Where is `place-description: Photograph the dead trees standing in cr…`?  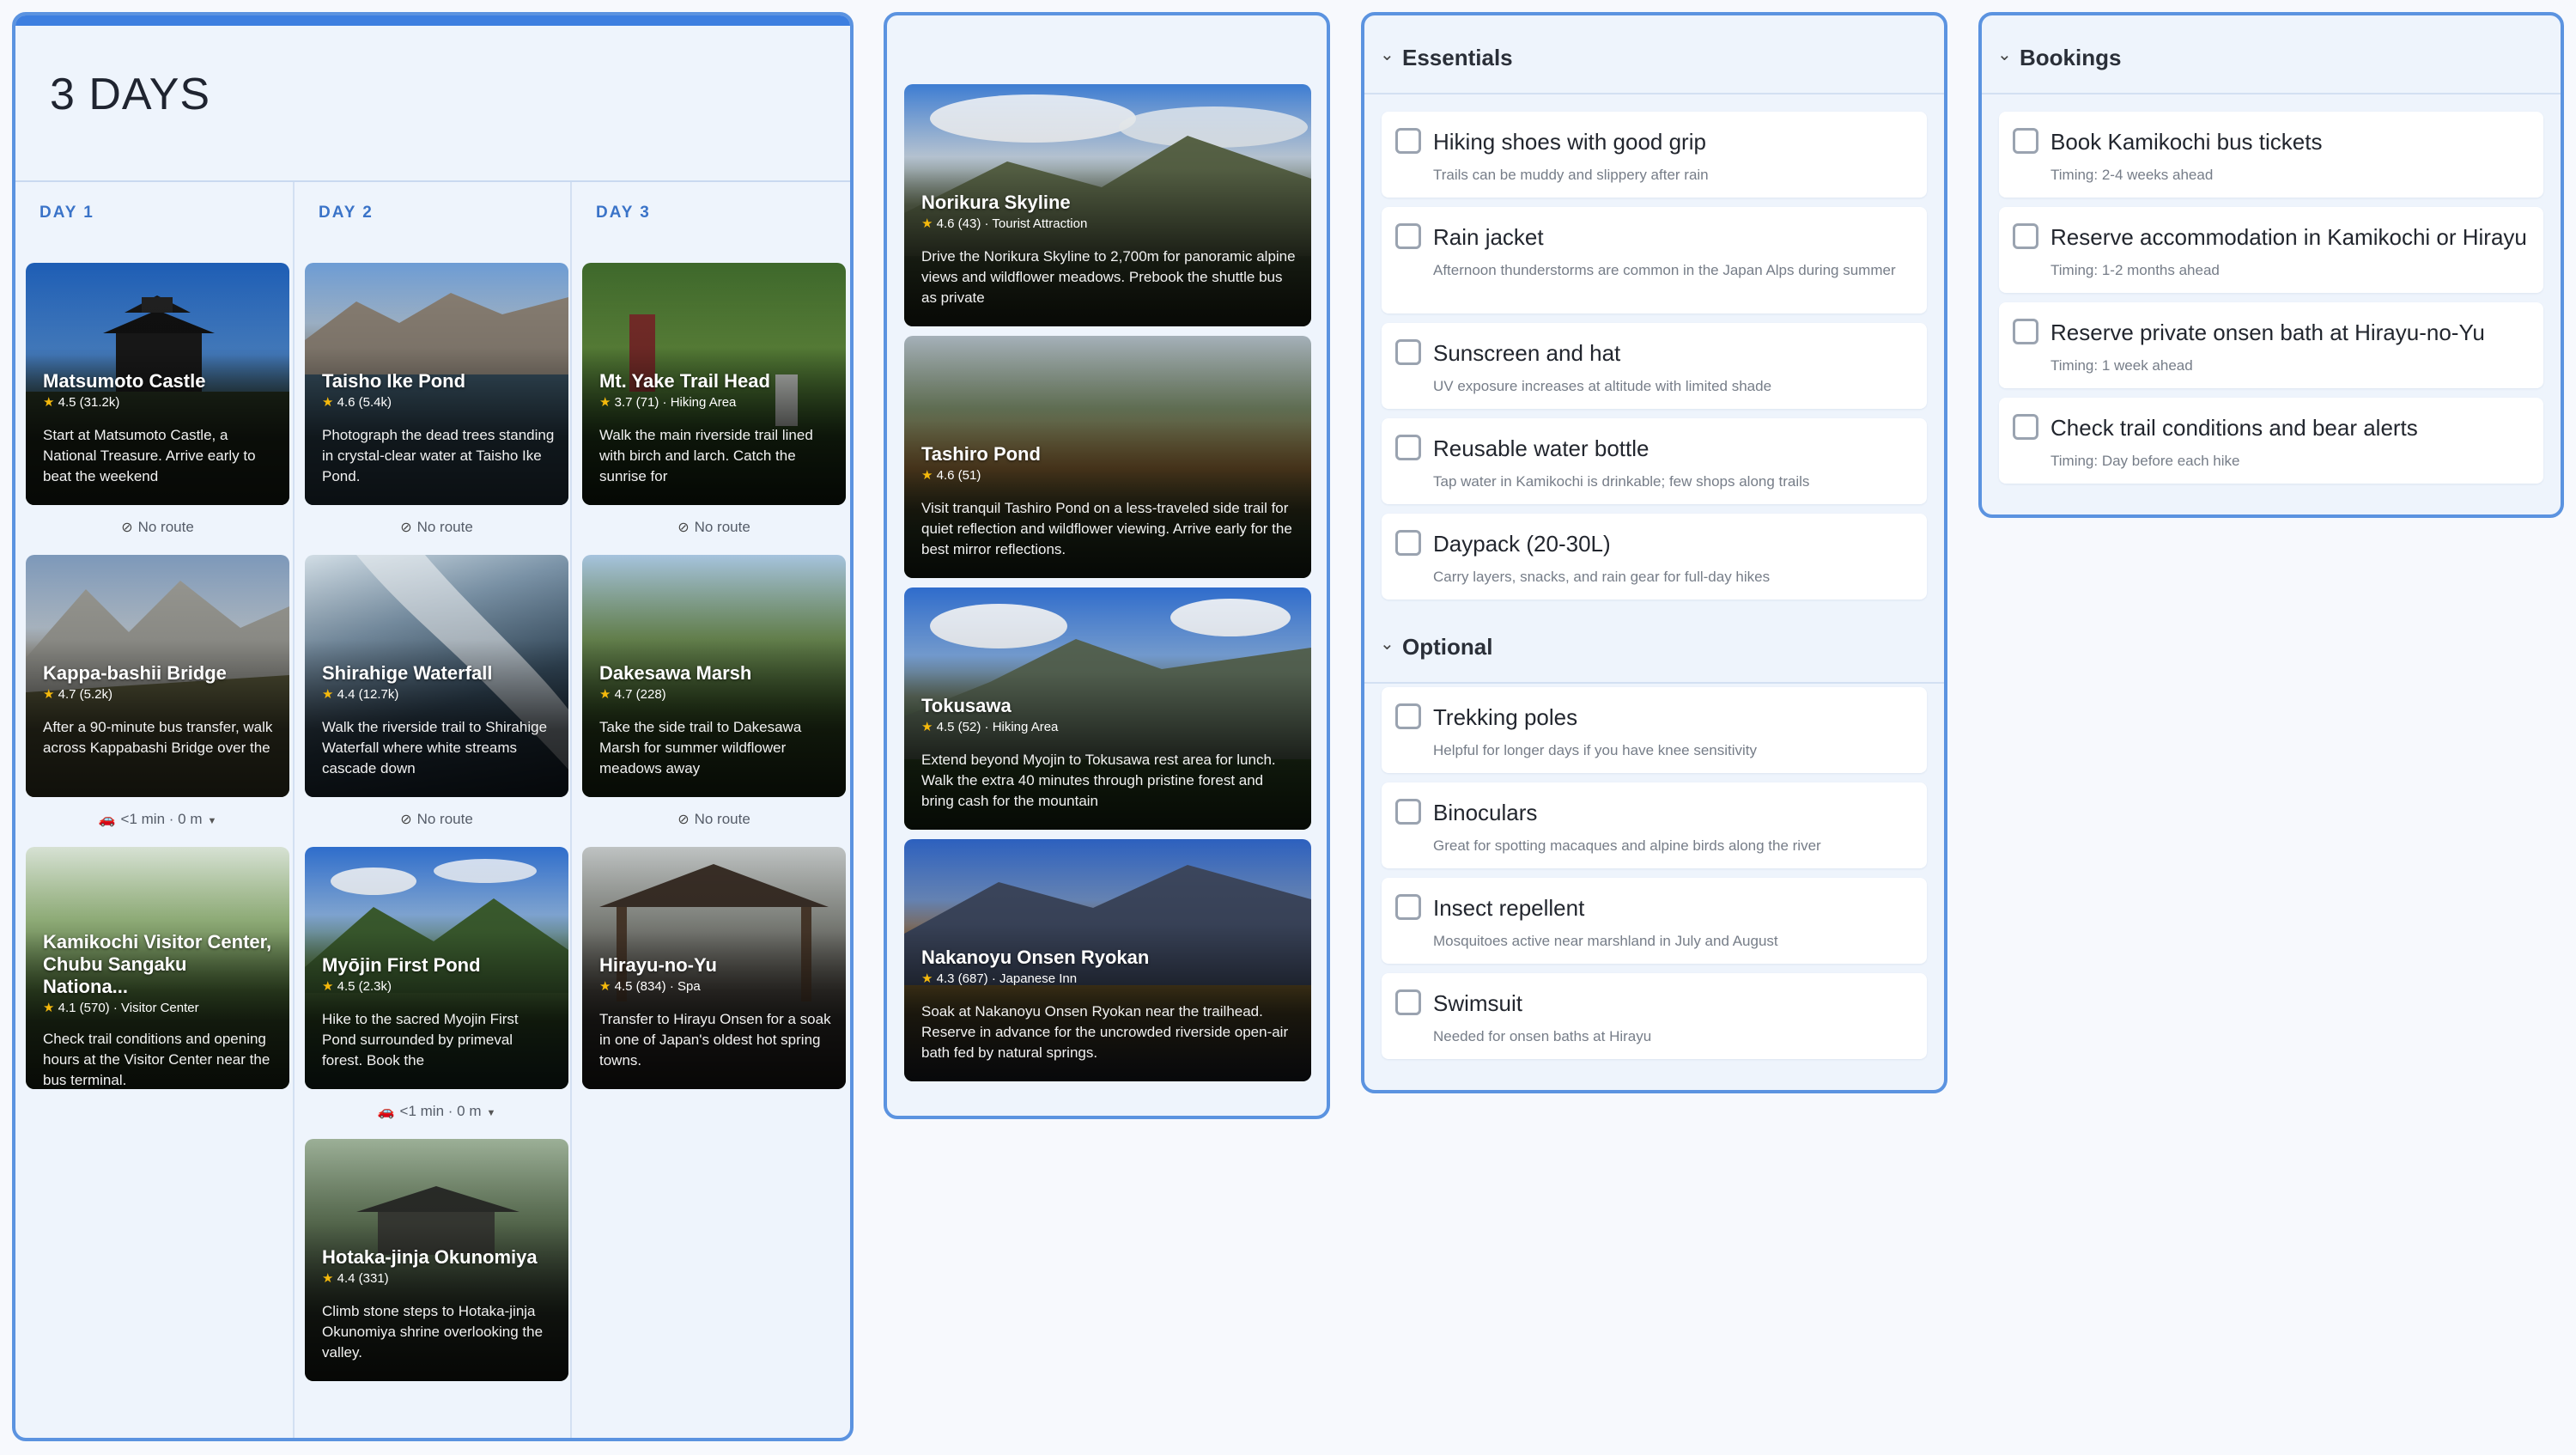 place-description: Photograph the dead trees standing in cr… is located at coordinates (439, 455).